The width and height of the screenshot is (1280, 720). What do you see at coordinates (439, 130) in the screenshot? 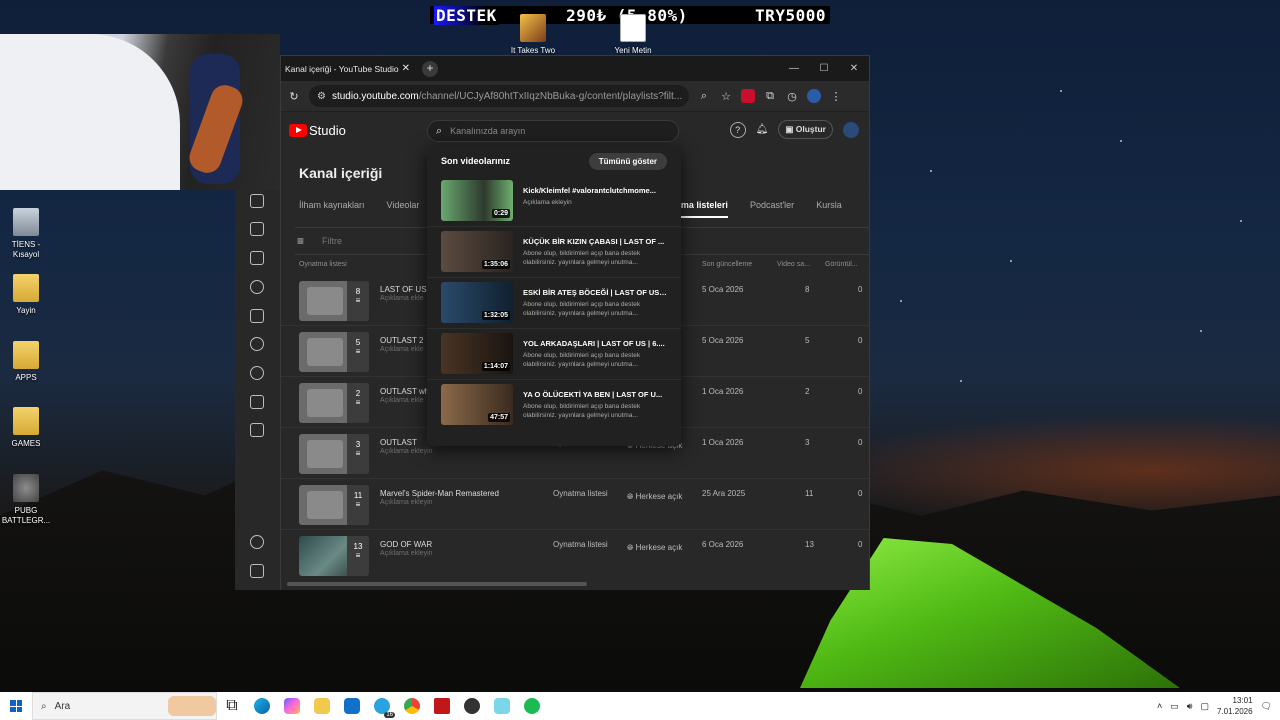
I see `search-icon: ⌕` at bounding box center [439, 130].